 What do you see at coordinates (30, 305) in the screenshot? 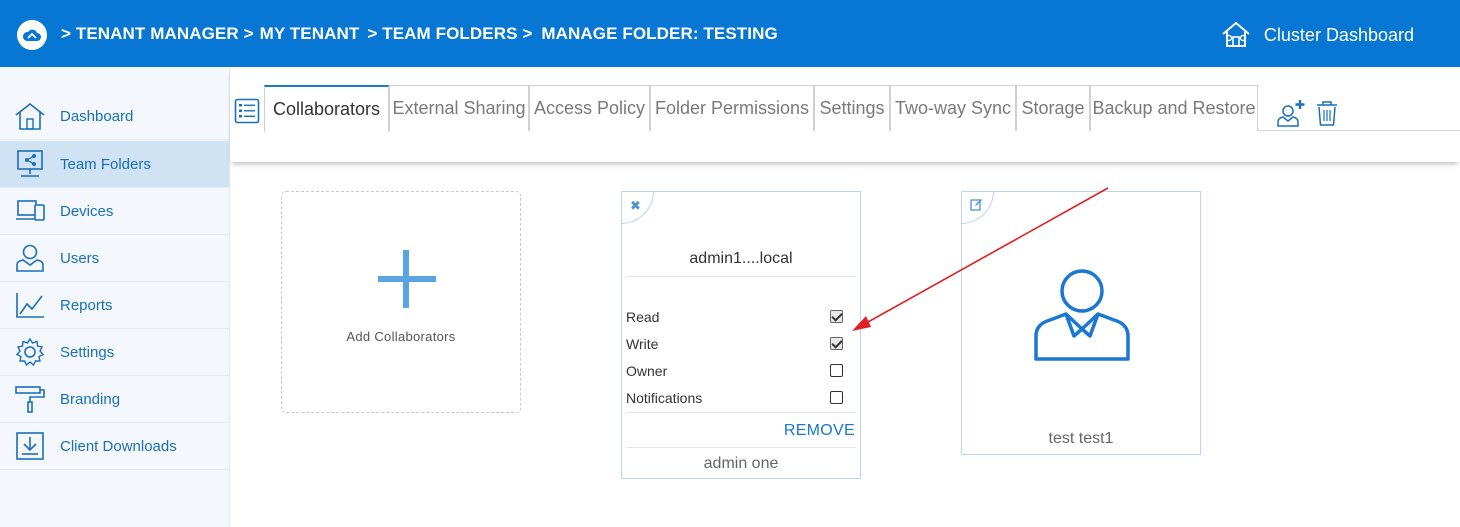
I see `chart-icon` at bounding box center [30, 305].